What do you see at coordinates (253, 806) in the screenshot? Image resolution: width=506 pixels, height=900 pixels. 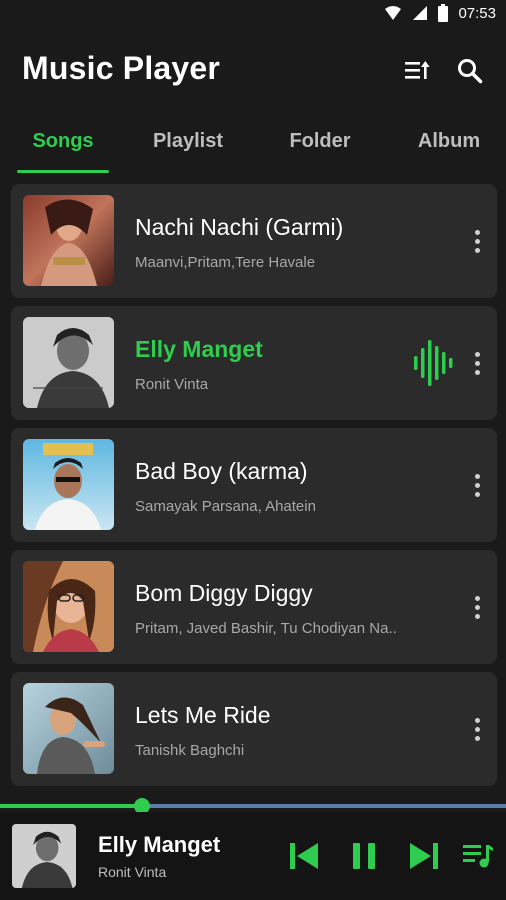 I see `playback-progress-bar` at bounding box center [253, 806].